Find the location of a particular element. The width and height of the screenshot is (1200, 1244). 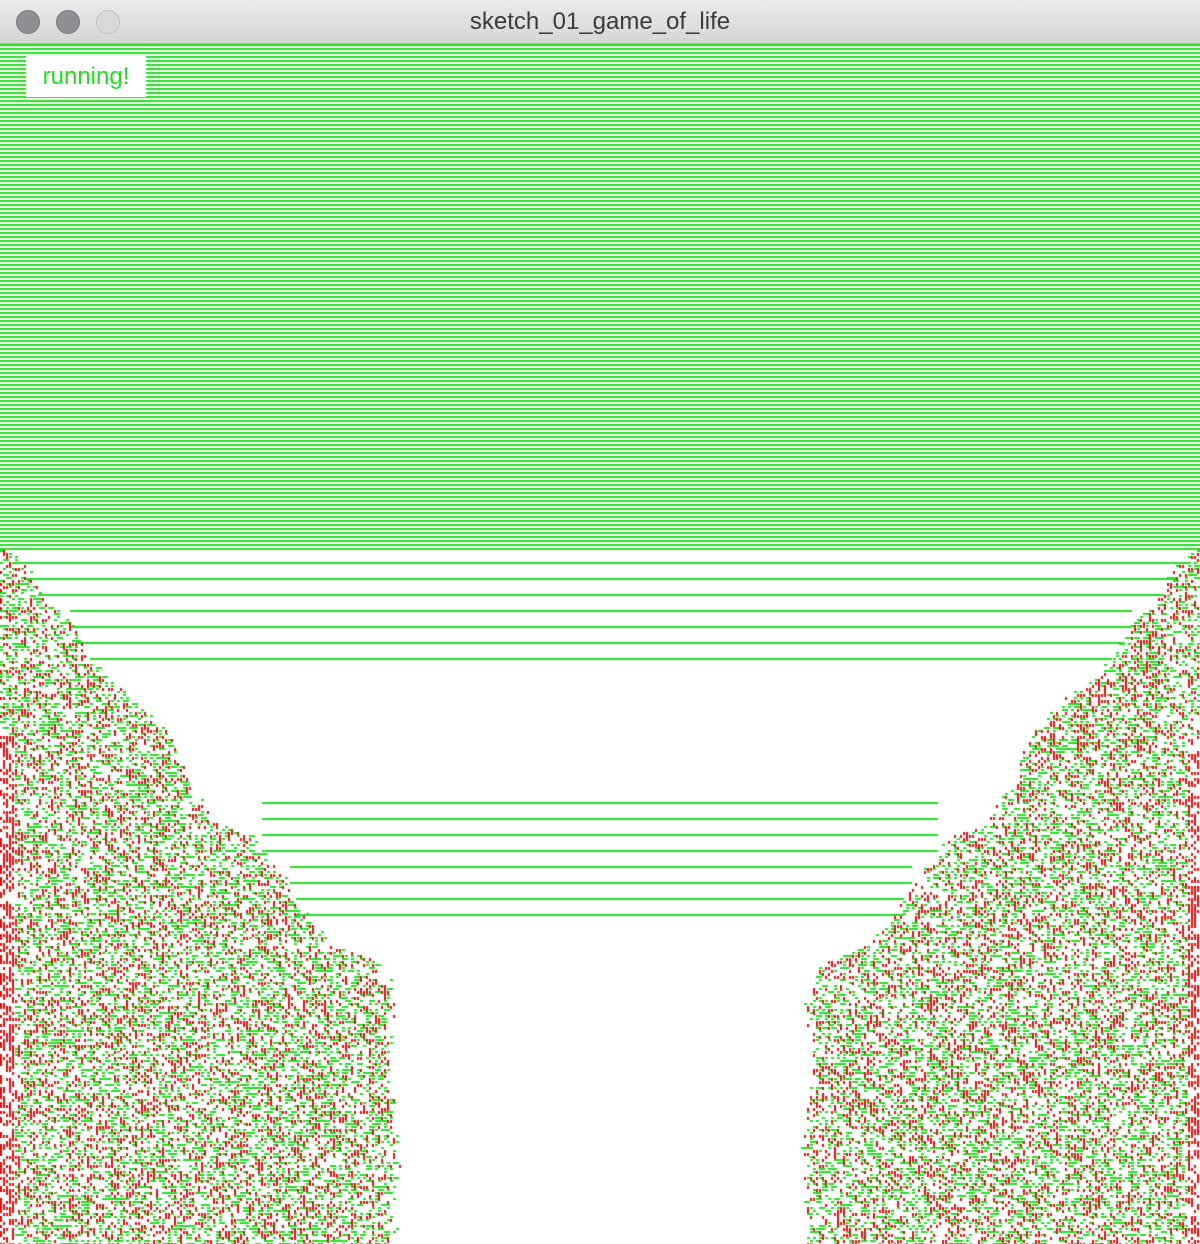

window-title: sketch_01_game_of_life is located at coordinates (600, 21).